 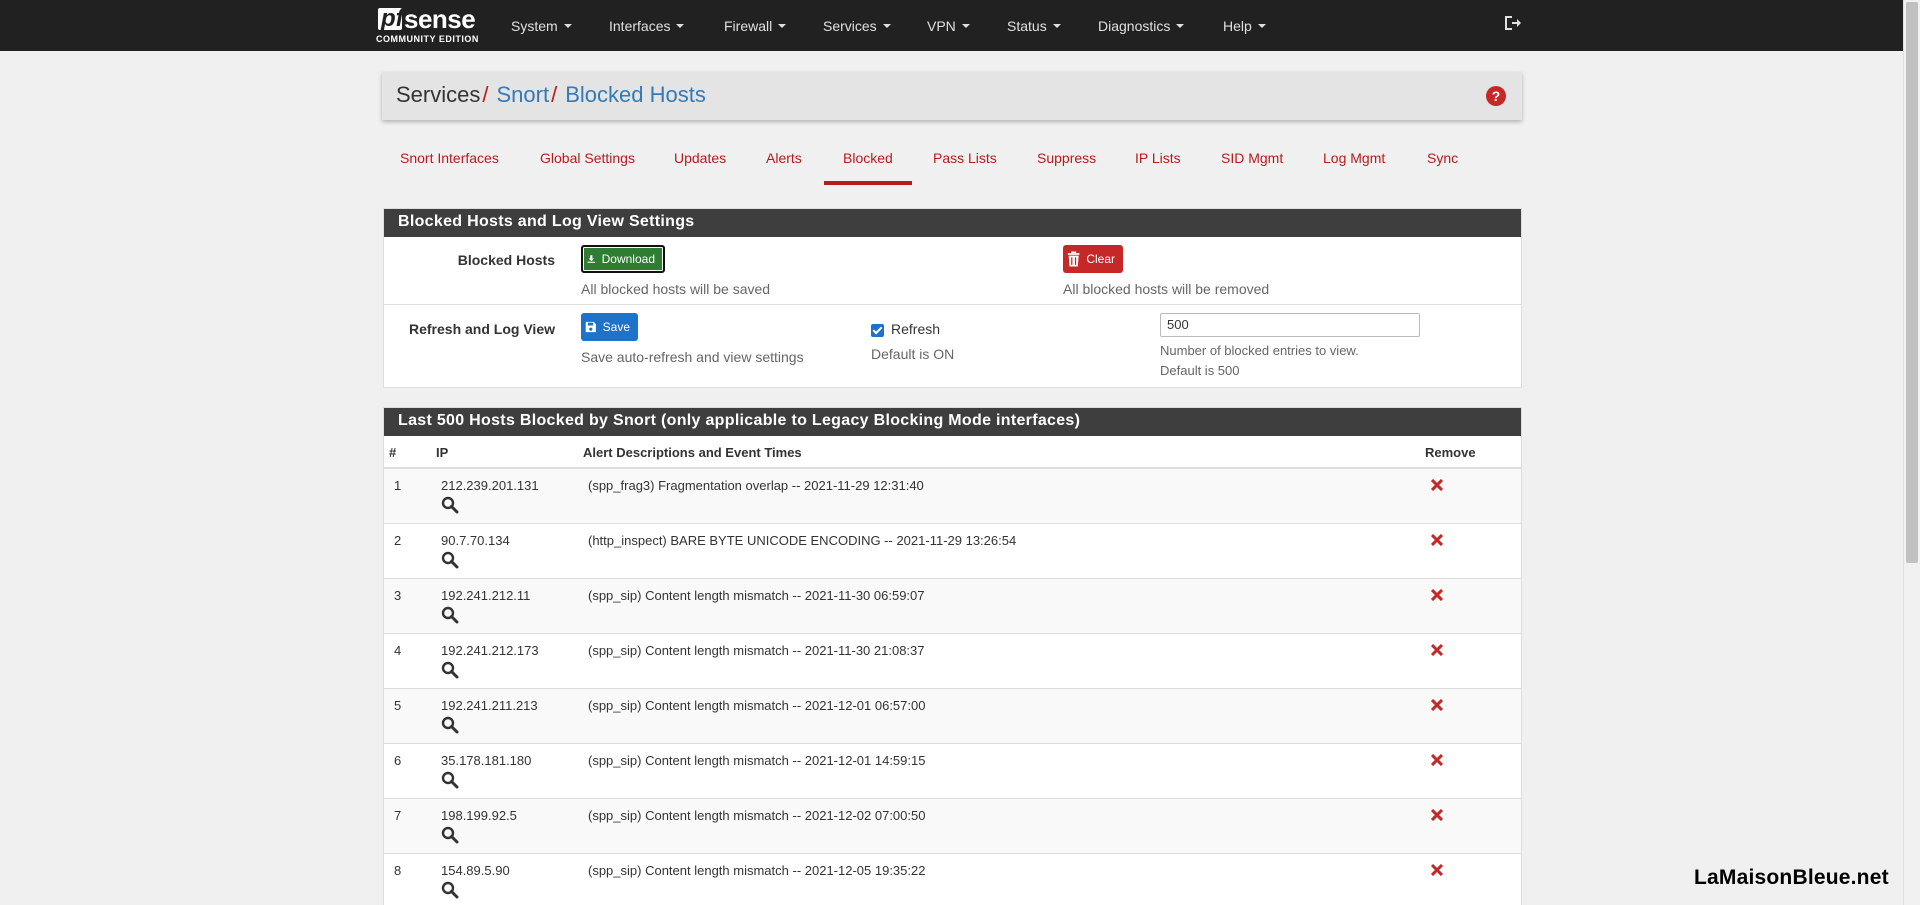 What do you see at coordinates (850, 25) in the screenshot?
I see `nav-services-label: Services` at bounding box center [850, 25].